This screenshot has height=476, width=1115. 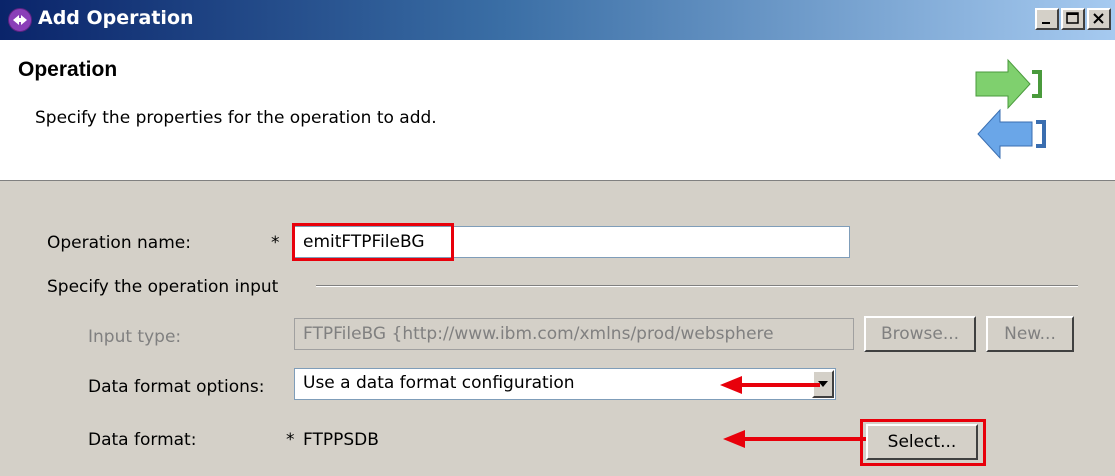 I want to click on data-format-options-label: Data format options:, so click(x=176, y=387).